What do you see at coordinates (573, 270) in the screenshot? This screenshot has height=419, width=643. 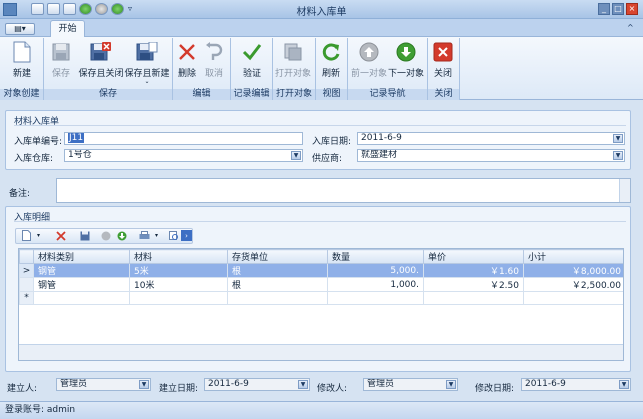 I see `cell-subtotal: ￥8,000.00` at bounding box center [573, 270].